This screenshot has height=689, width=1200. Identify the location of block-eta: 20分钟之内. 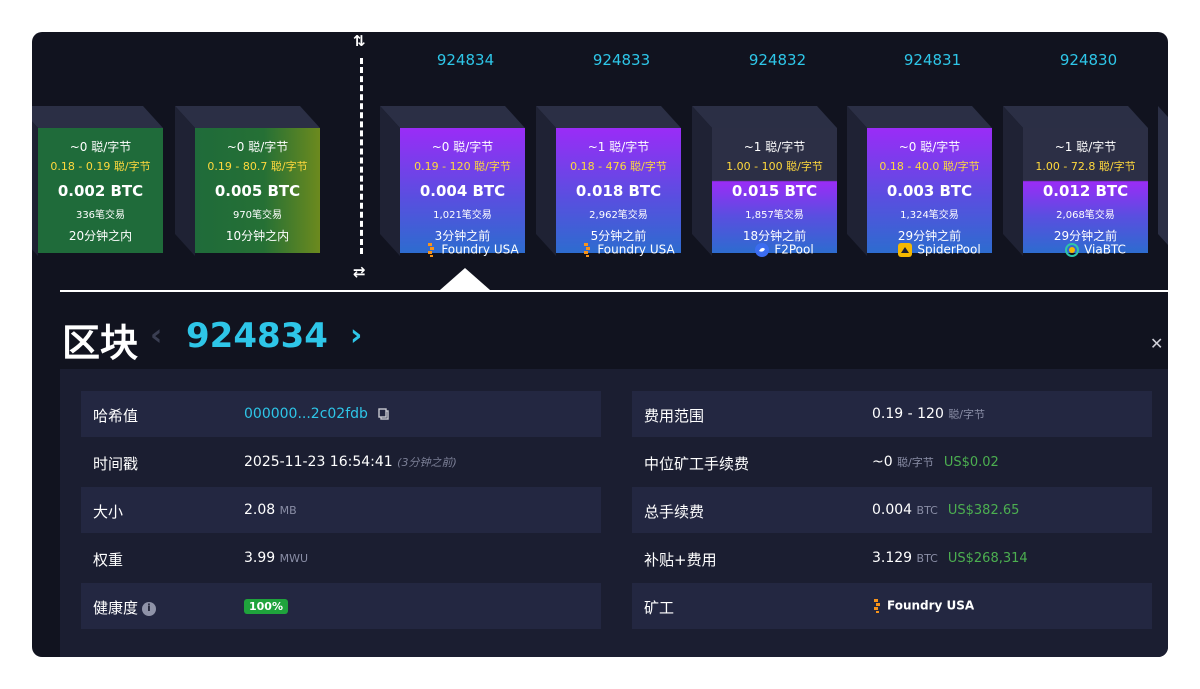
(100, 236).